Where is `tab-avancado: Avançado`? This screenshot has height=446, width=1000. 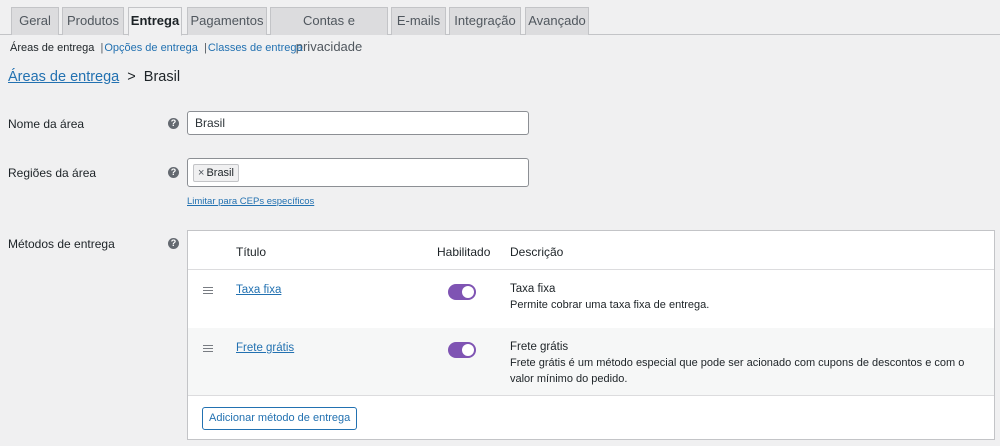 tab-avancado: Avançado is located at coordinates (557, 21).